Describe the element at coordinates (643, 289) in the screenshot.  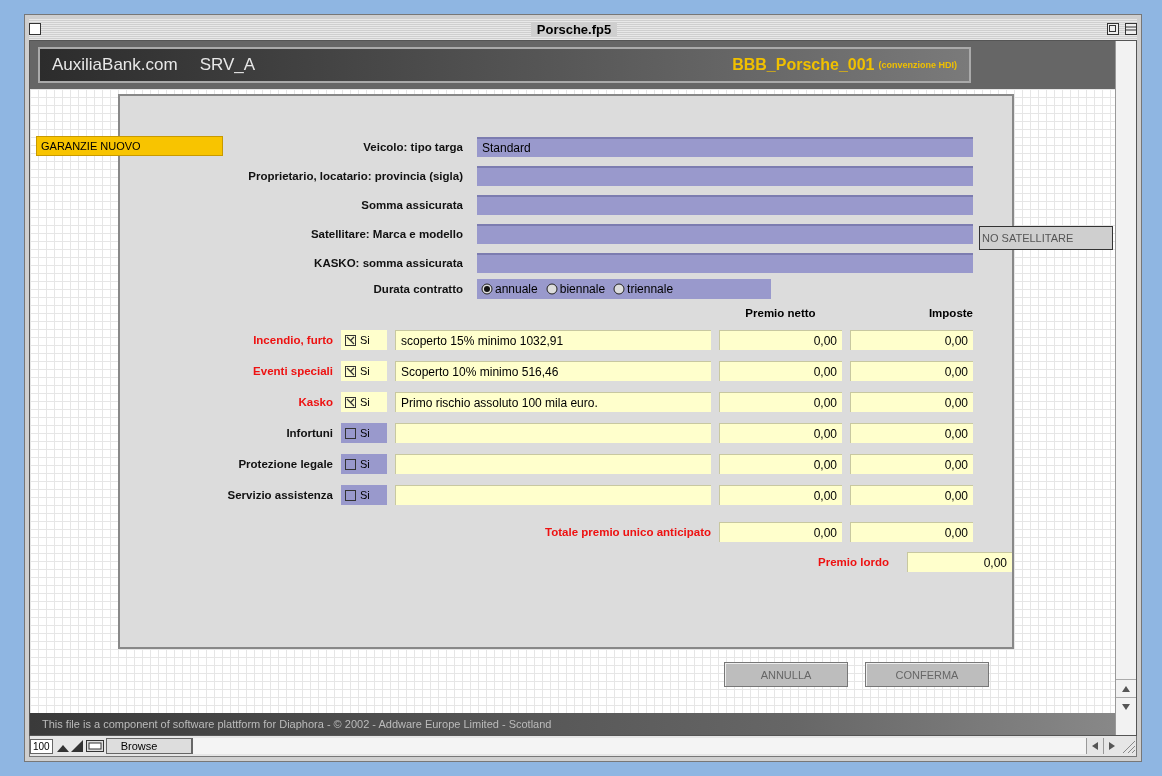
I see `radio-option: triennale` at that location.